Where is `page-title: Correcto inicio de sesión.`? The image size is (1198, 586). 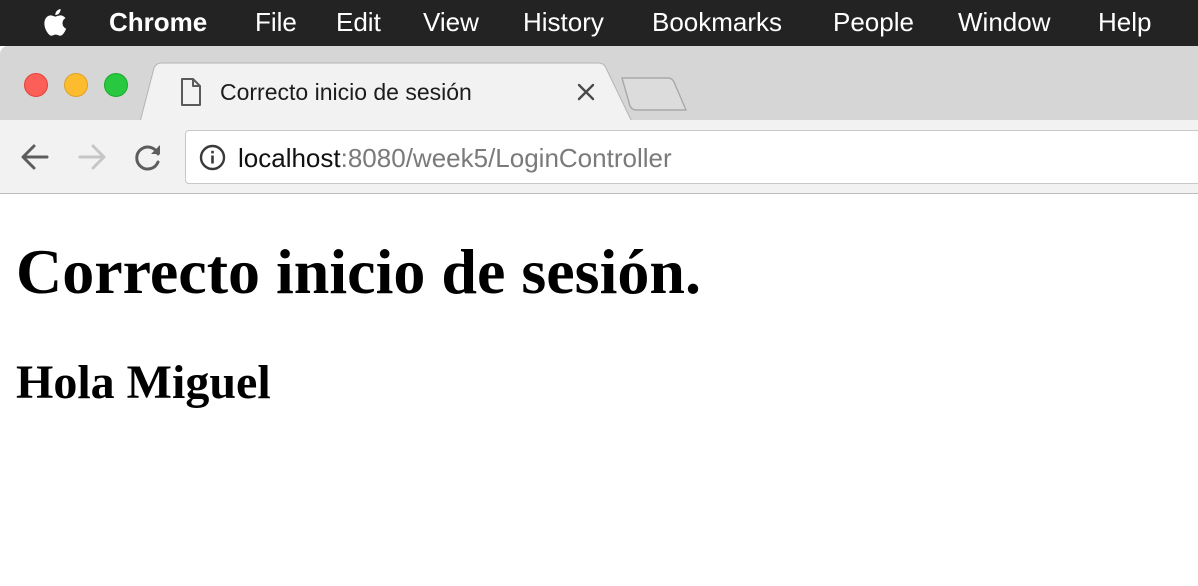
page-title: Correcto inicio de sesión. is located at coordinates (358, 271).